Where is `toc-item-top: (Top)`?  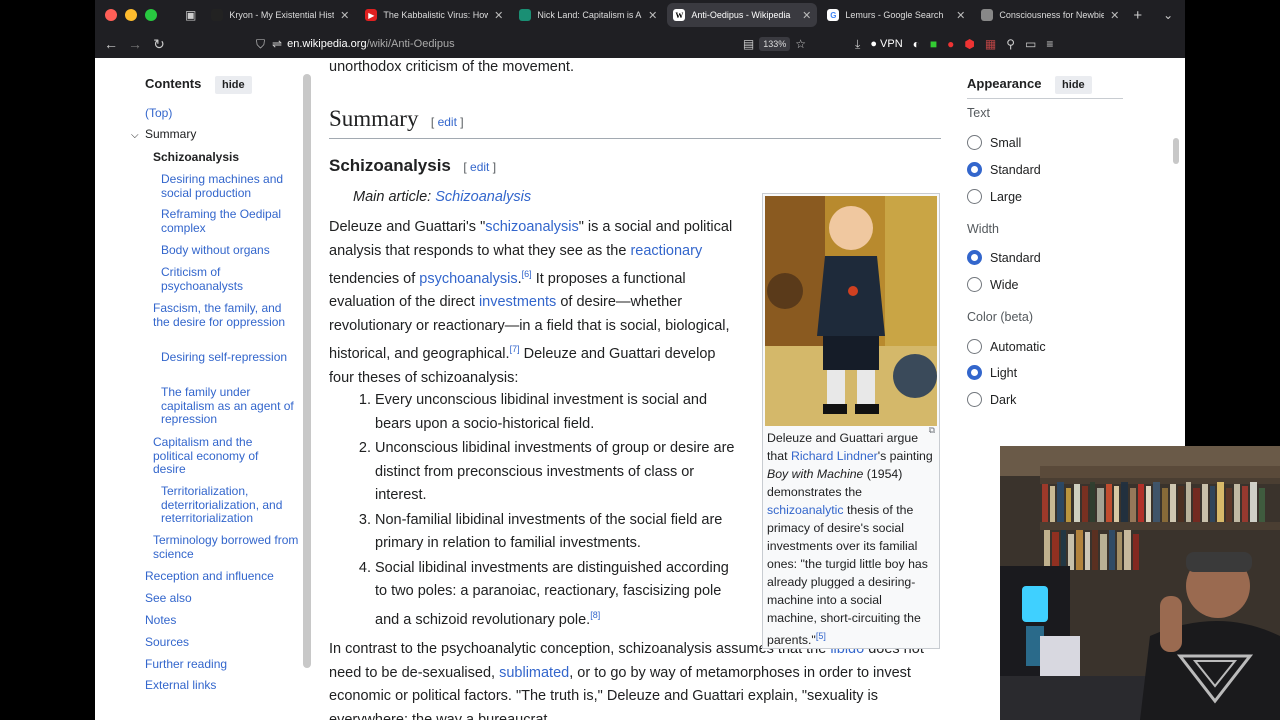 toc-item-top: (Top) is located at coordinates (158, 113).